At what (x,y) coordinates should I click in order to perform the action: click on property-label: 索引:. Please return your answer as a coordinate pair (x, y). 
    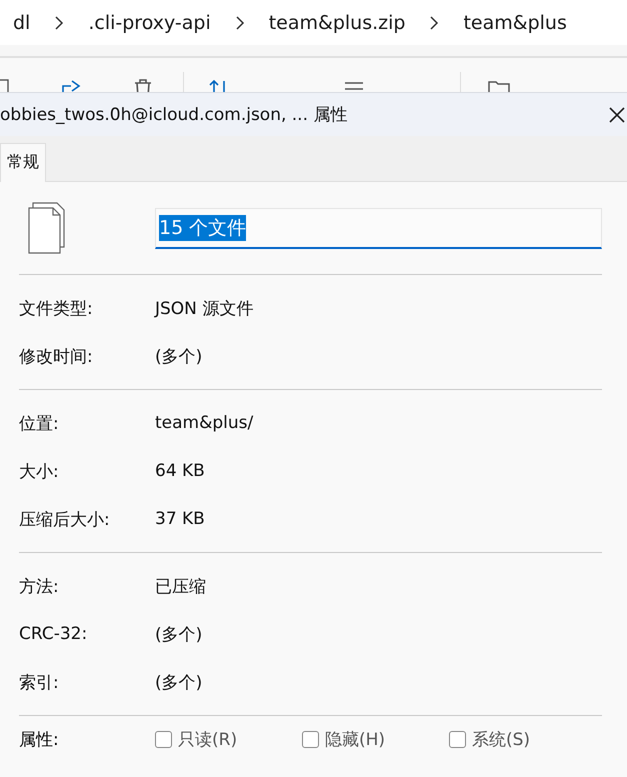
    Looking at the image, I should click on (39, 683).